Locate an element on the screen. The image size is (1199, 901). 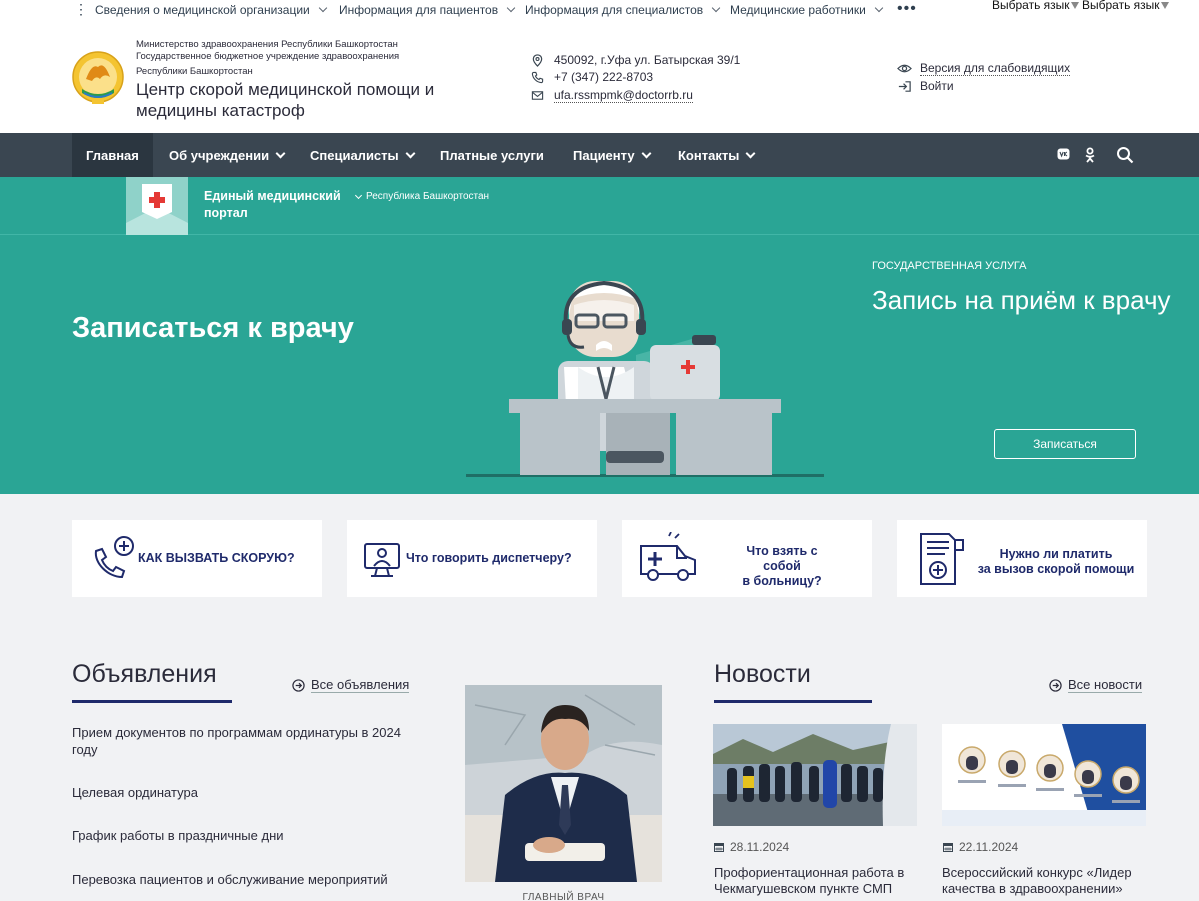
info-card-hospital-items: Что взять с собой в больницу? is located at coordinates (747, 558).